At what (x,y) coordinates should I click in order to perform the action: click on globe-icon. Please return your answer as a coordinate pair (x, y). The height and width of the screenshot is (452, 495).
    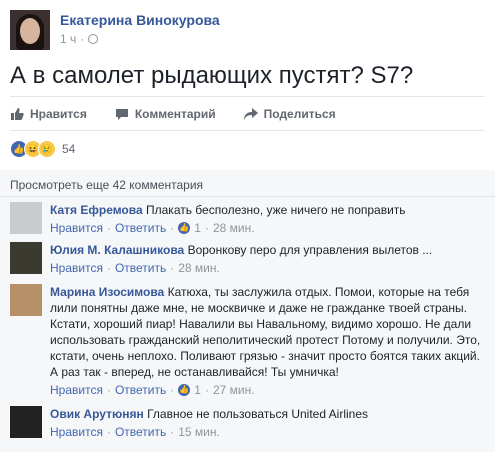
    Looking at the image, I should click on (93, 39).